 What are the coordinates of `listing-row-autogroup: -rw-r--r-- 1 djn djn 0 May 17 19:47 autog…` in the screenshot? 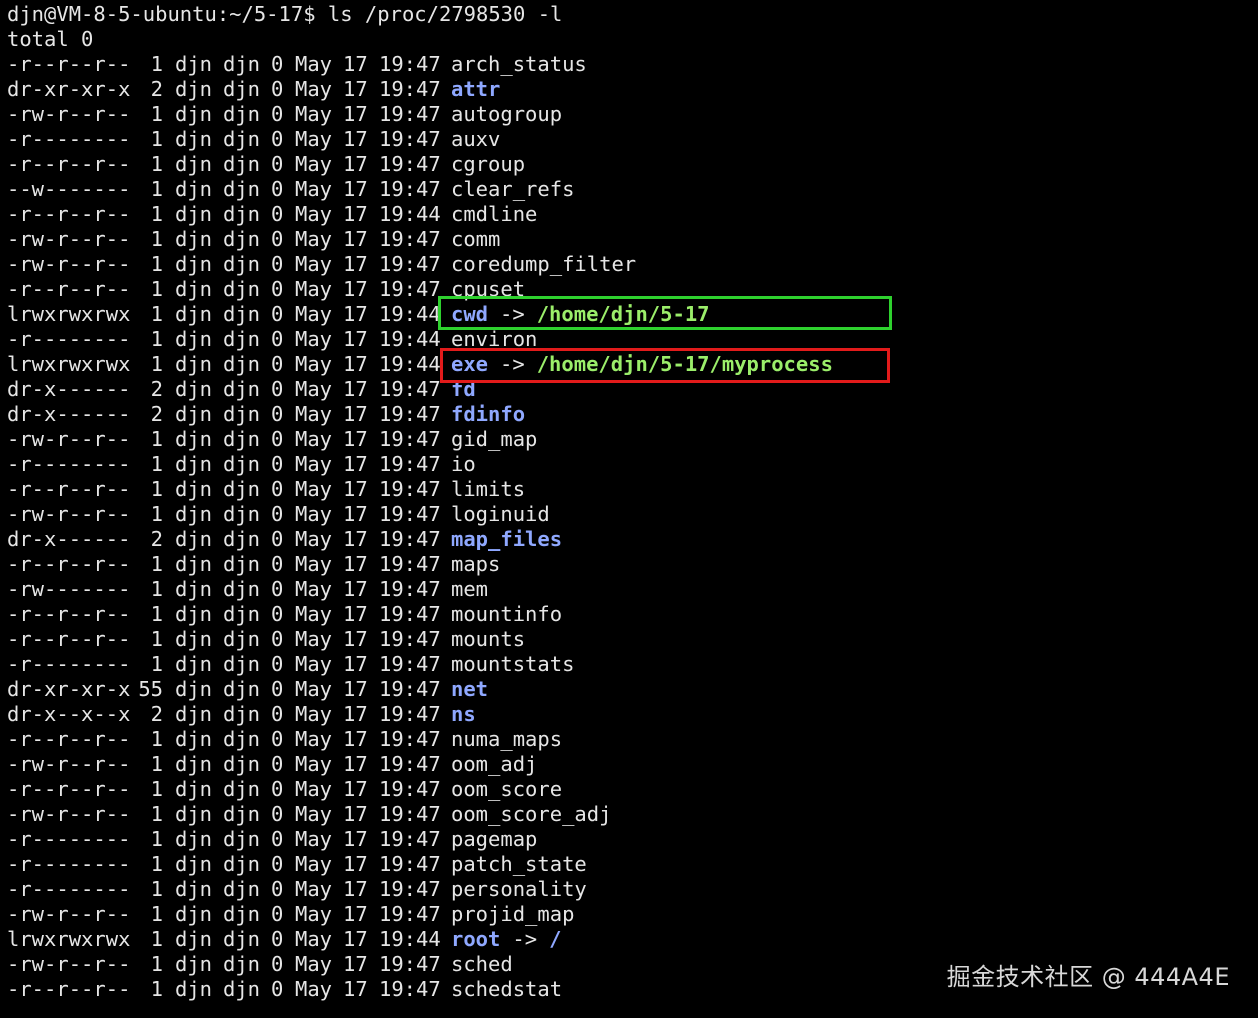 It's located at (632, 114).